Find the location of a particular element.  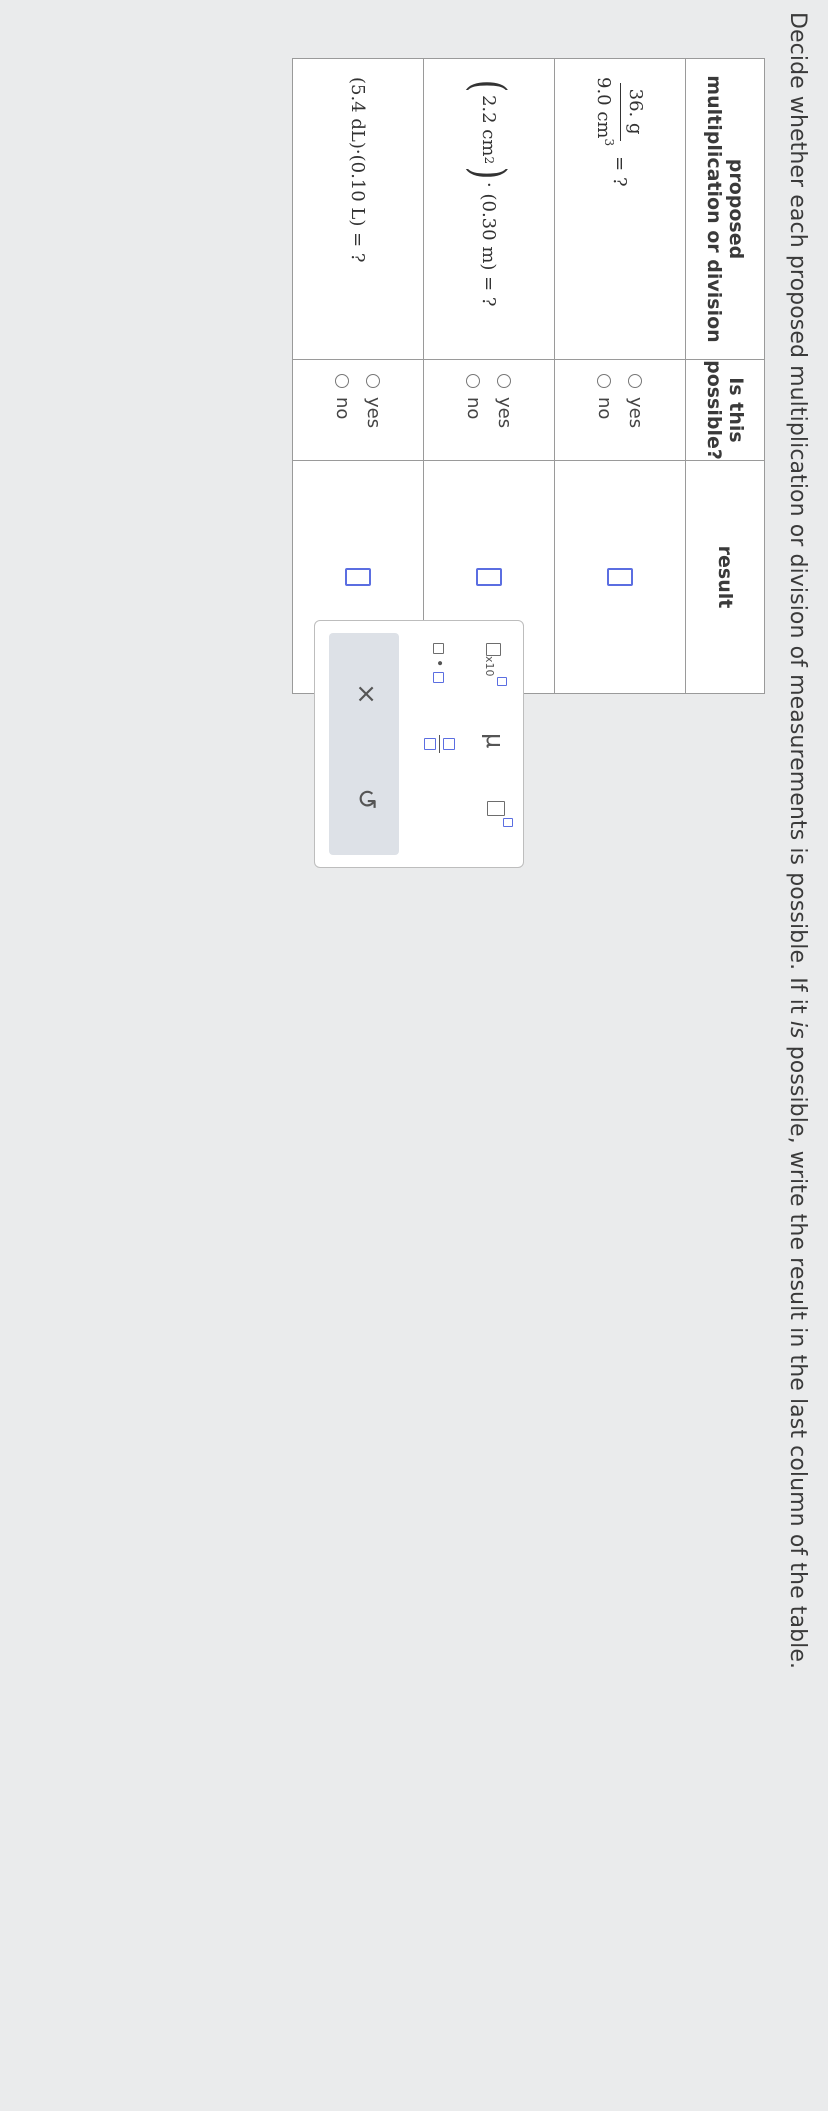

right-paren: ) is located at coordinates (489, 173).